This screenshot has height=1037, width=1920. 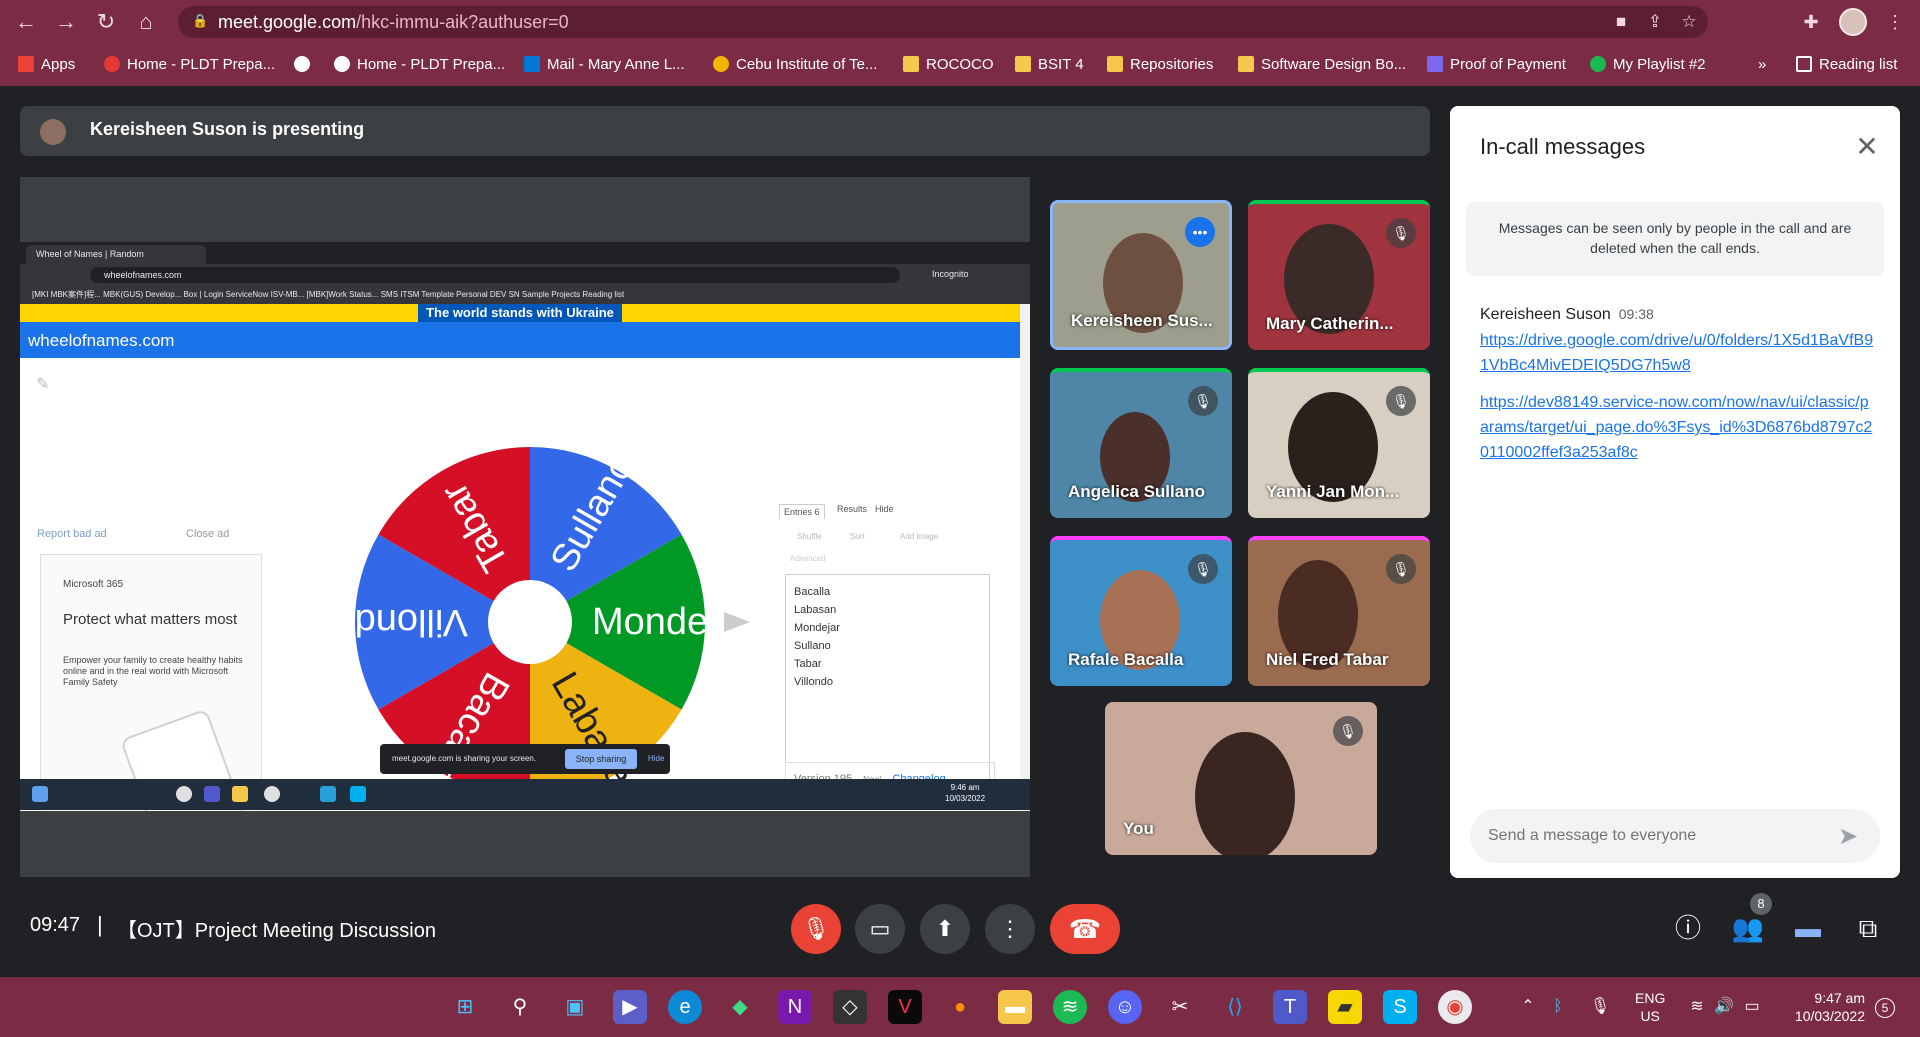 I want to click on chrome-icon: ◉, so click(x=1455, y=1007).